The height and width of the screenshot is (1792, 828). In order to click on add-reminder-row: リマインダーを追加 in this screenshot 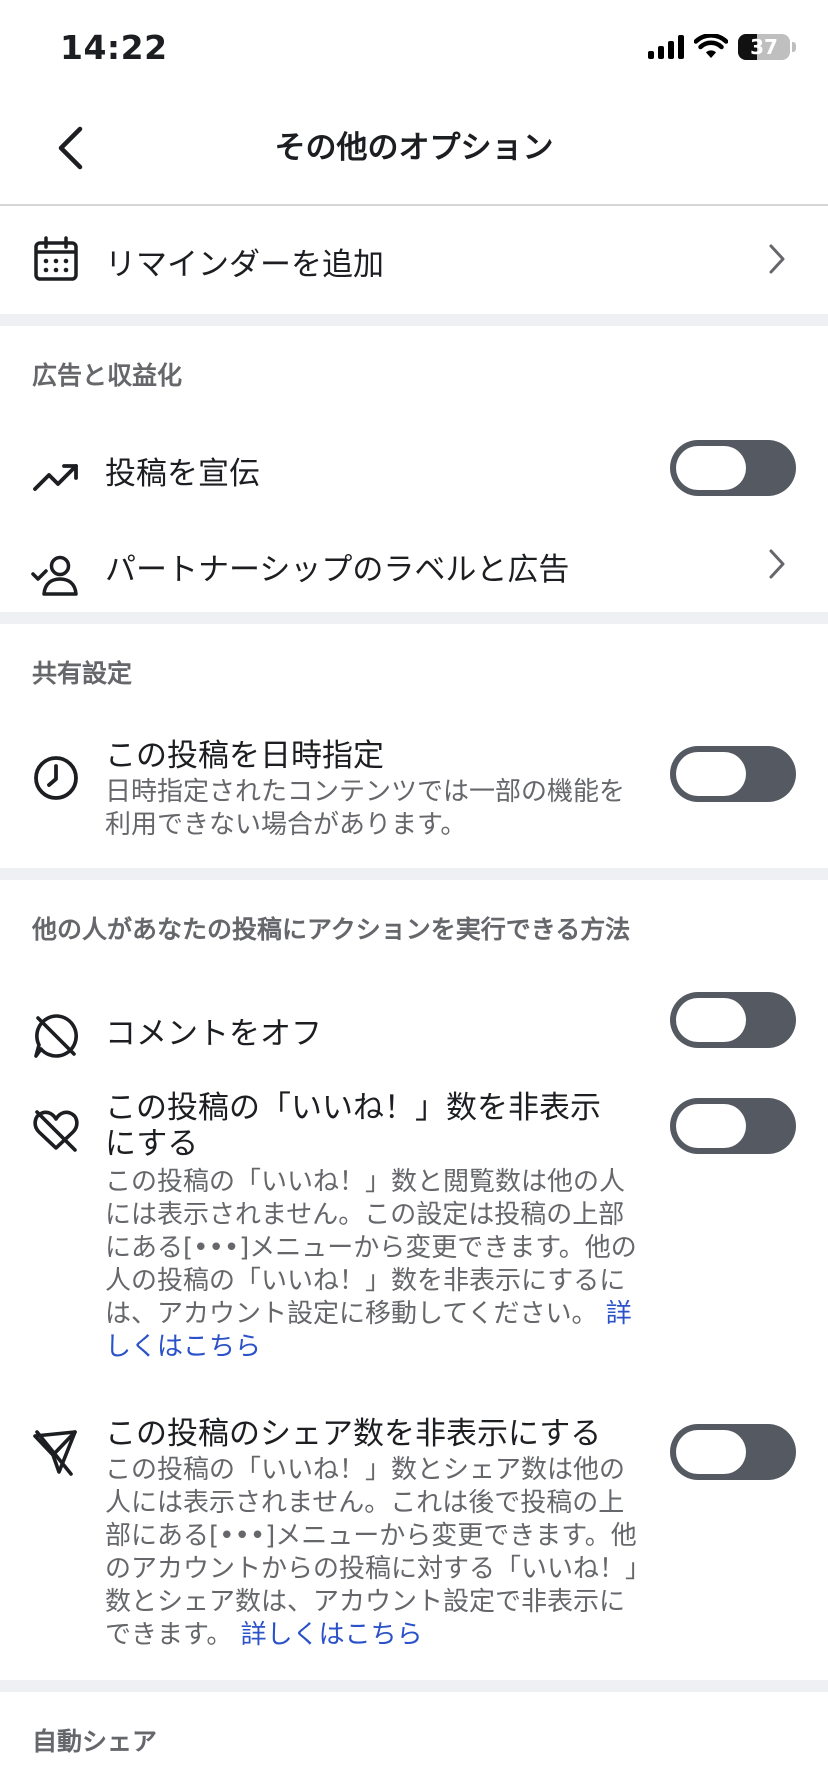, I will do `click(414, 259)`.